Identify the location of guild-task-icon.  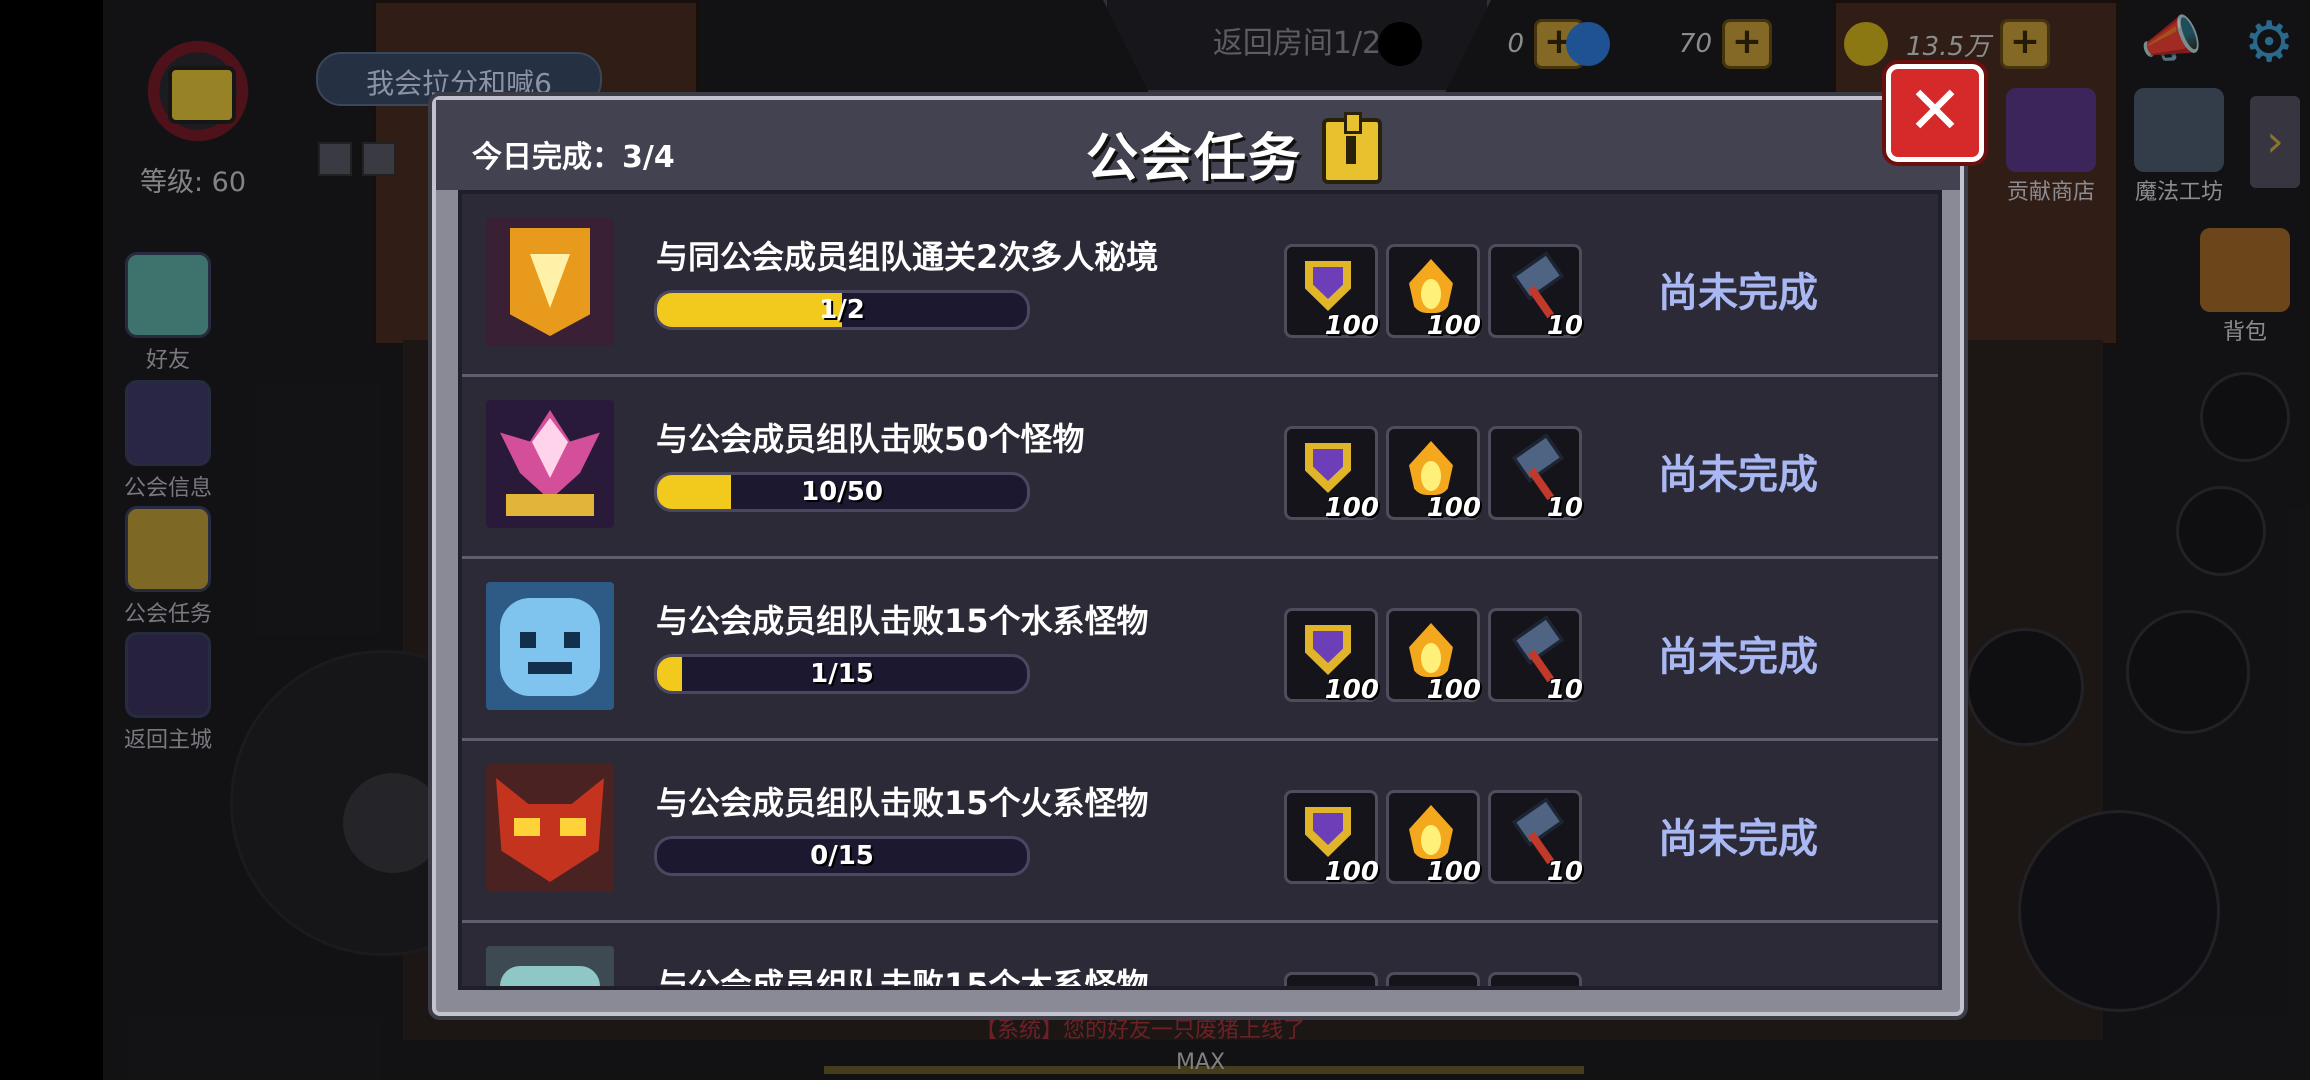
(1352, 148).